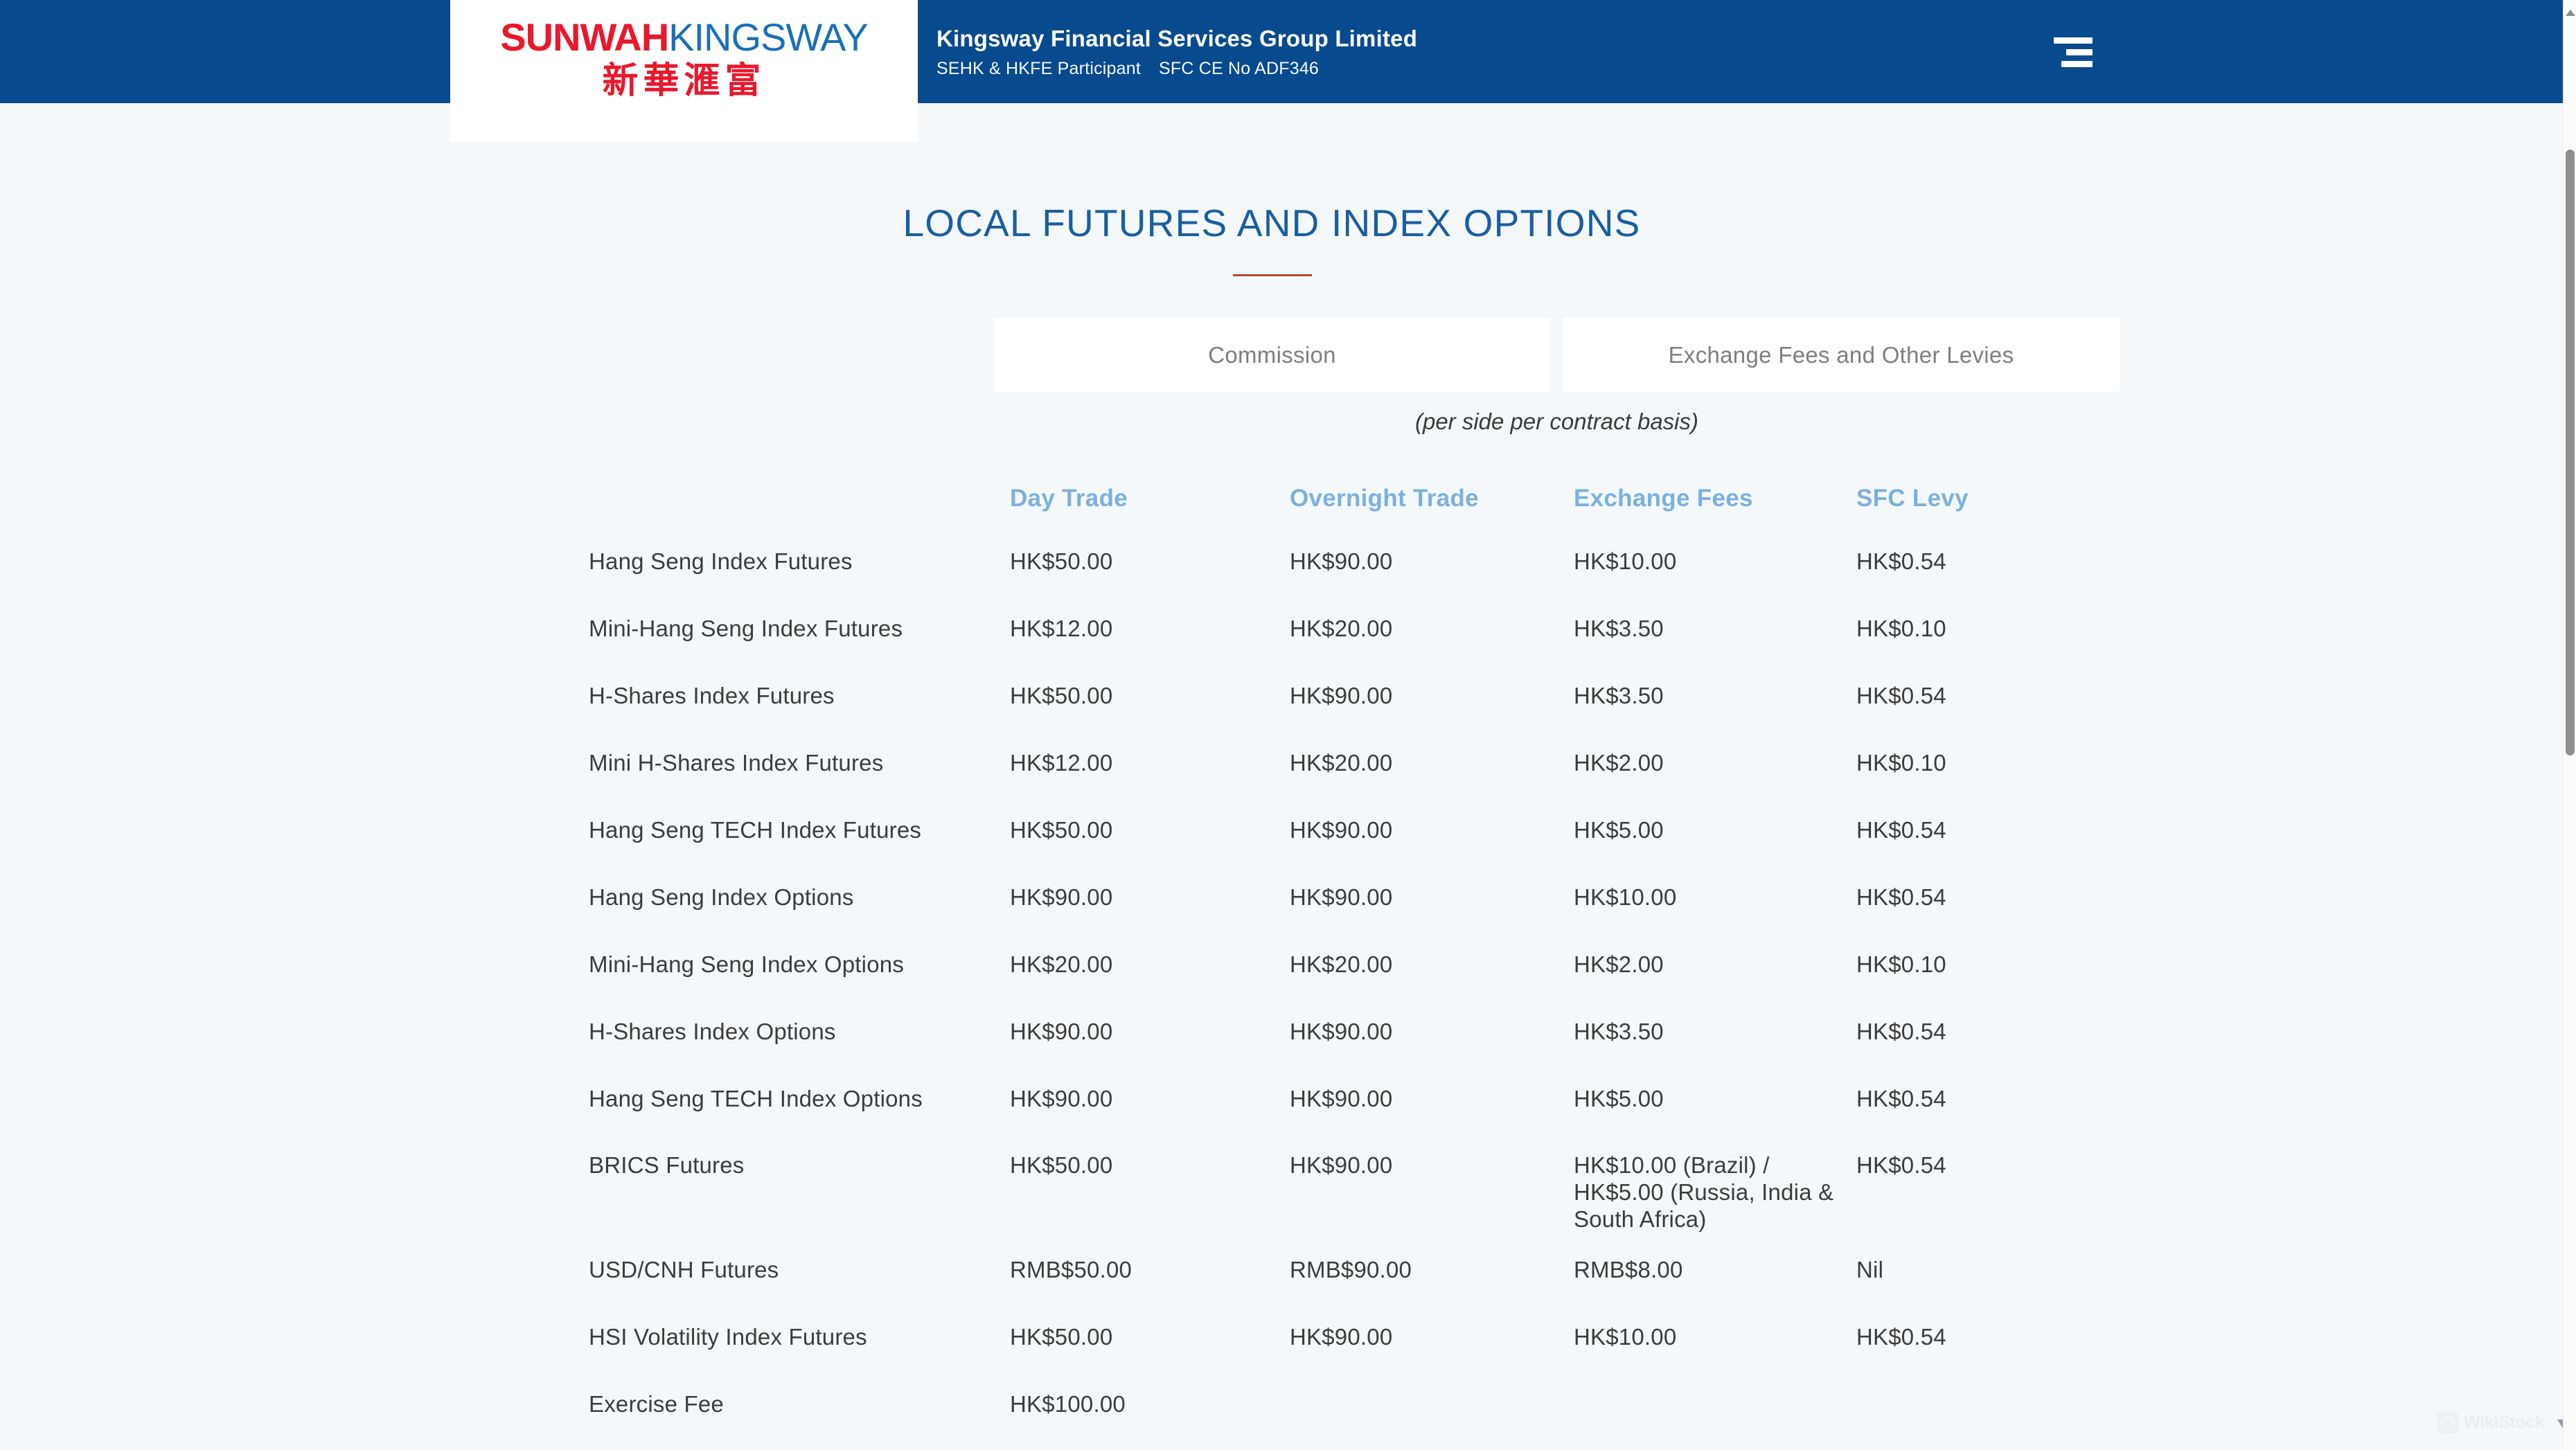 Image resolution: width=2576 pixels, height=1450 pixels. Describe the element at coordinates (2073, 40) in the screenshot. I see `hamburger-bar-top` at that location.